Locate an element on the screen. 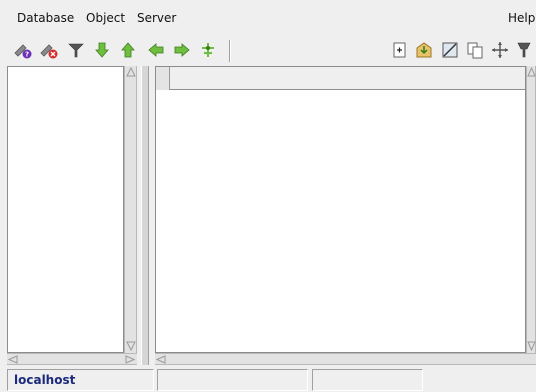 The image size is (536, 392). move-up-icon is located at coordinates (128, 50).